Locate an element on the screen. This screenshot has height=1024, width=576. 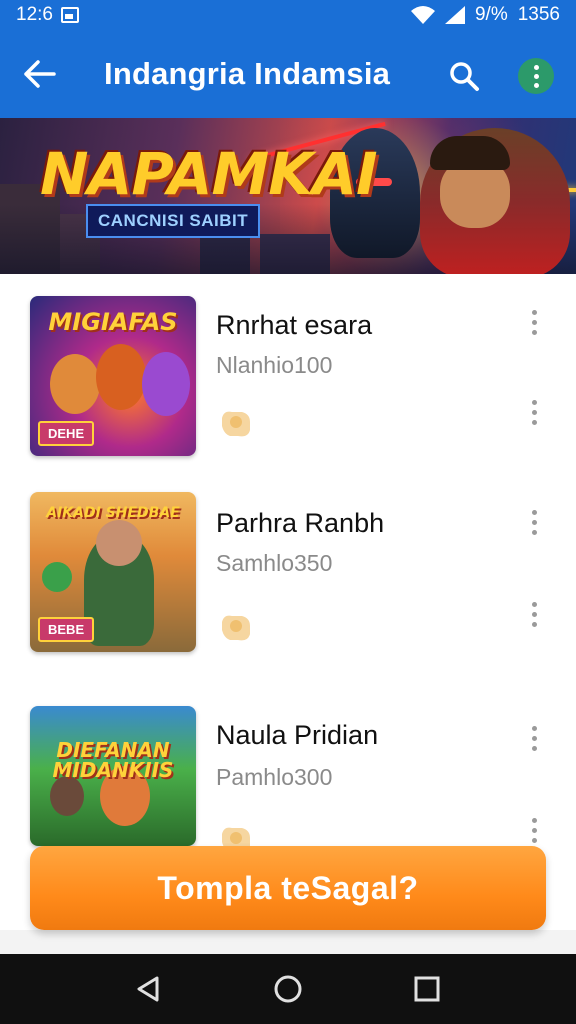
signal-icon is located at coordinates (454, 15).